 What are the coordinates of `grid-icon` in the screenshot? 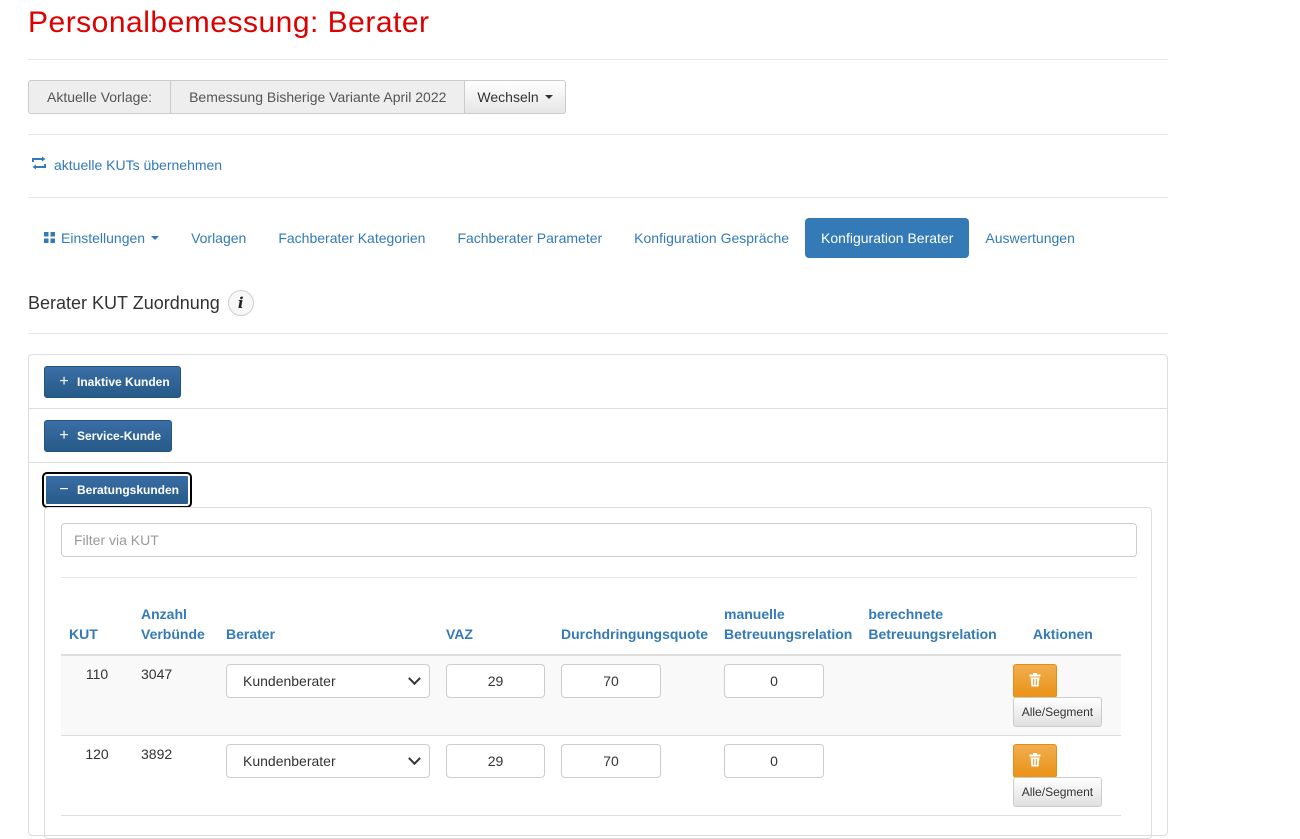 It's located at (49, 238).